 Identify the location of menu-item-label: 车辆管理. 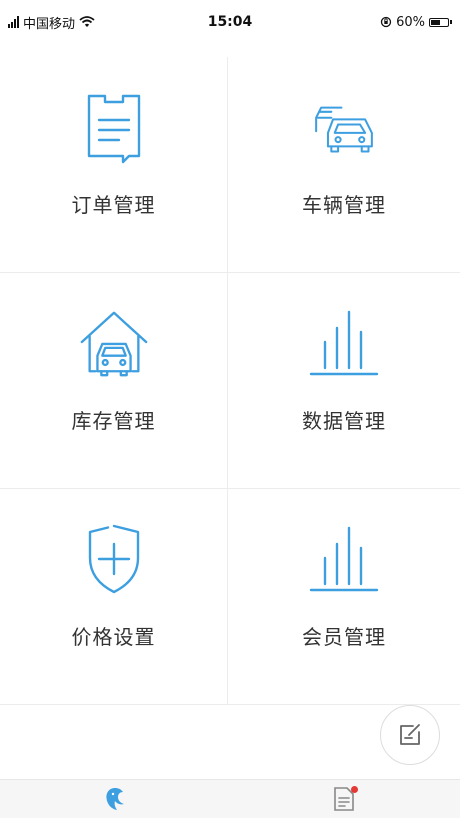
(344, 205).